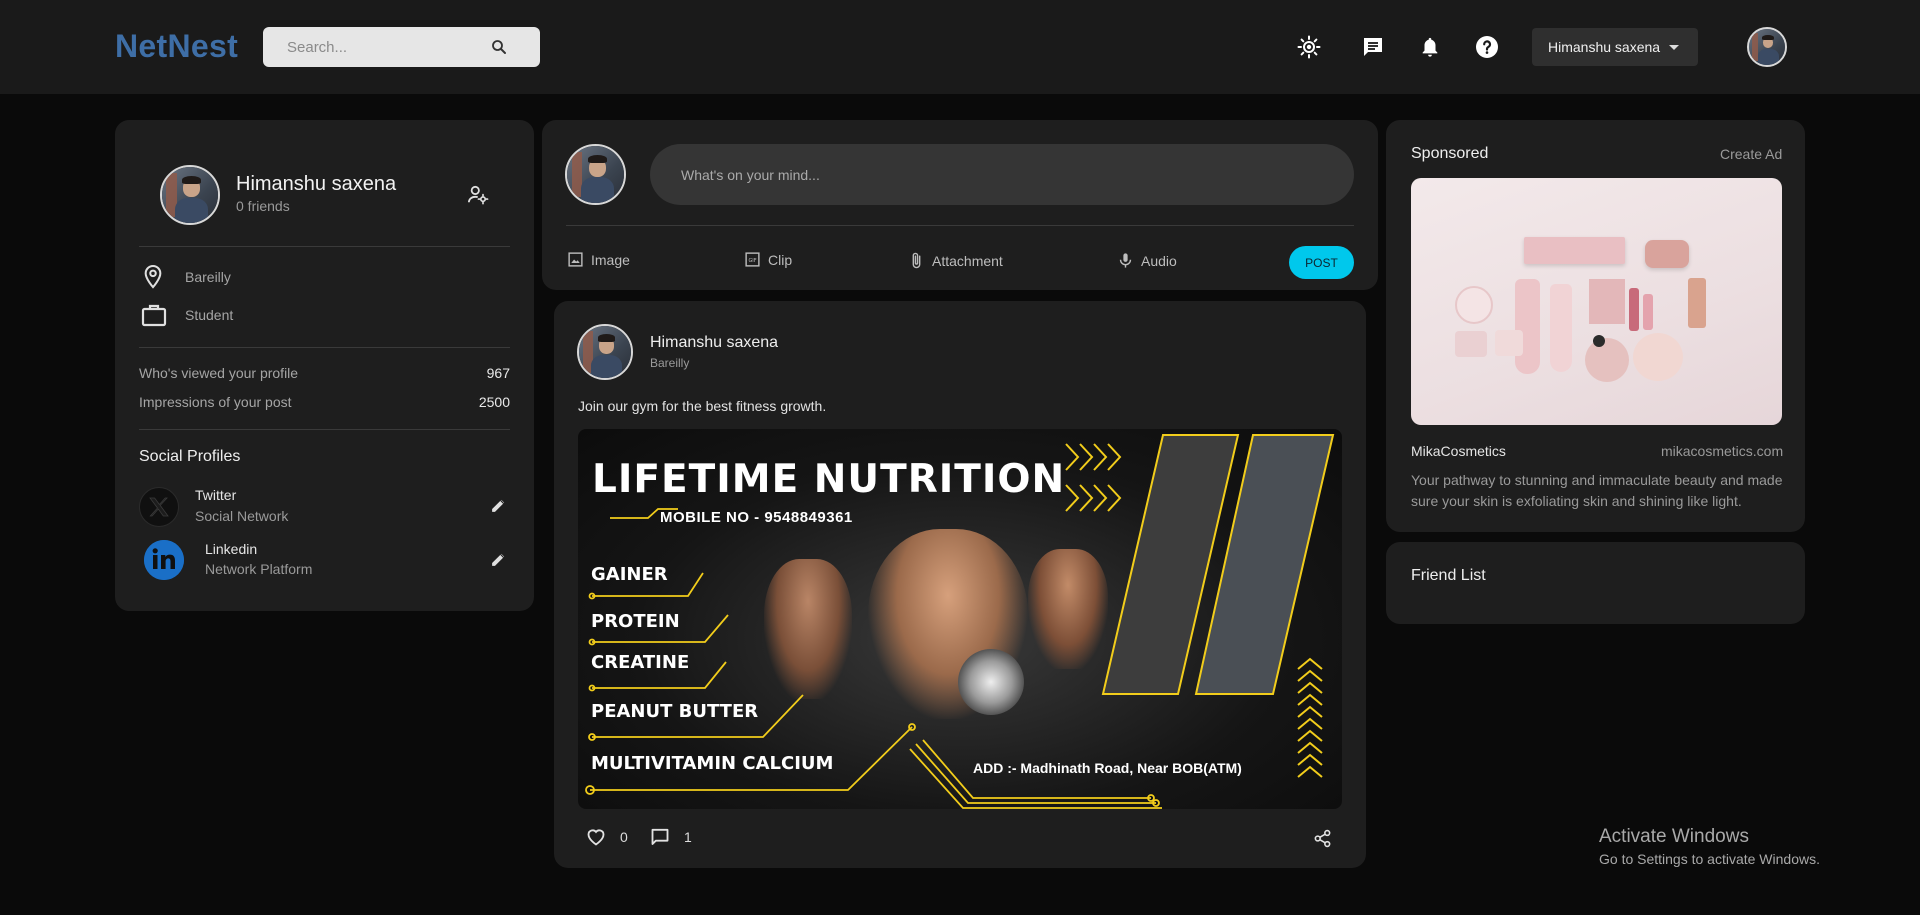 The width and height of the screenshot is (1920, 915). I want to click on banner-item: GAINER, so click(629, 574).